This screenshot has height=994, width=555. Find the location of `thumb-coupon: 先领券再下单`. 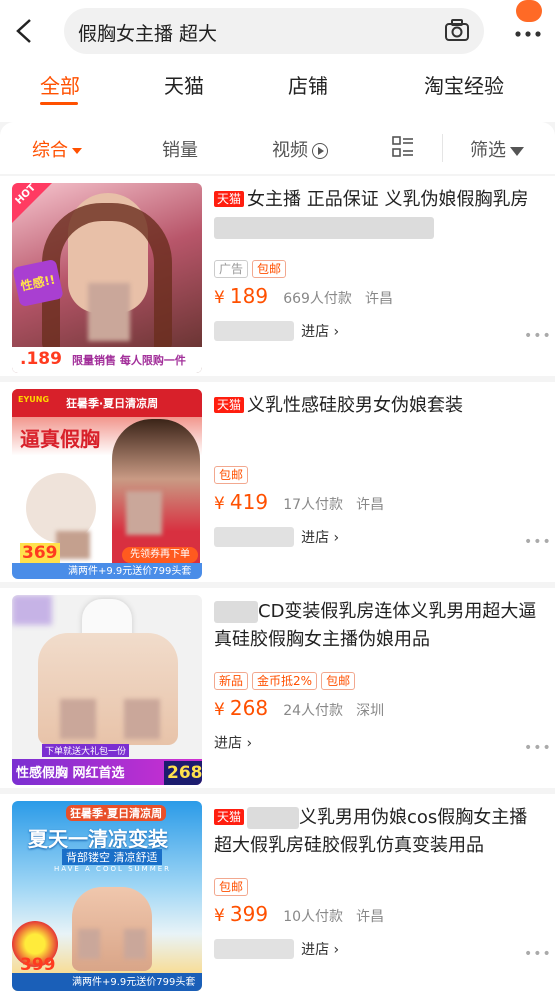

thumb-coupon: 先领券再下单 is located at coordinates (160, 555).